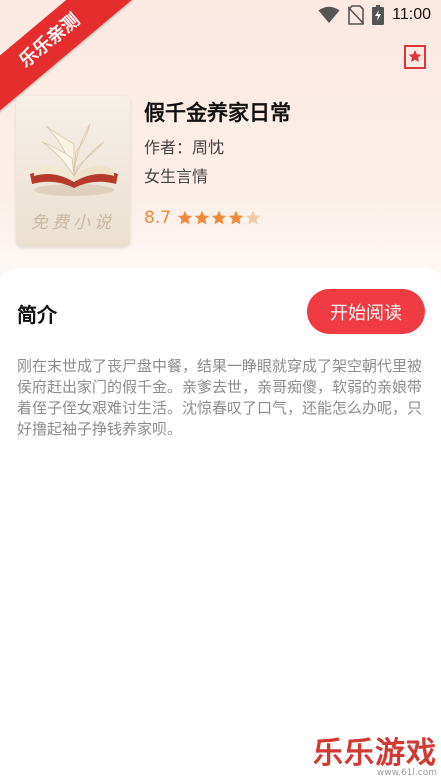  Describe the element at coordinates (366, 311) in the screenshot. I see `start-reading-button: 开始阅读` at that location.